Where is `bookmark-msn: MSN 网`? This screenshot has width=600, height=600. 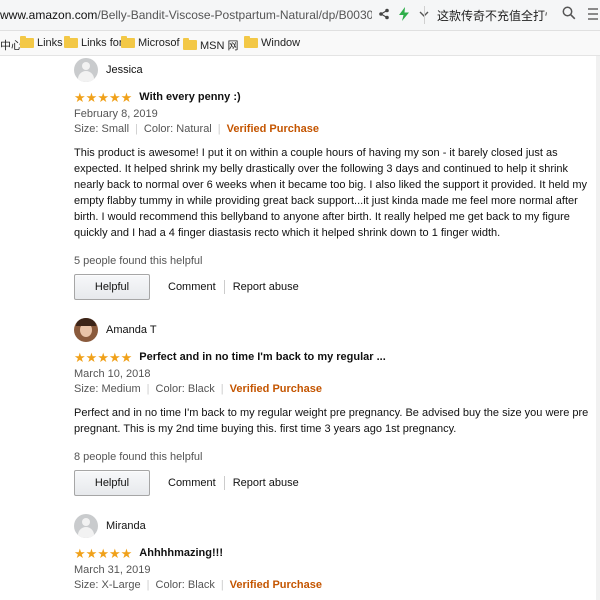 bookmark-msn: MSN 网 is located at coordinates (211, 45).